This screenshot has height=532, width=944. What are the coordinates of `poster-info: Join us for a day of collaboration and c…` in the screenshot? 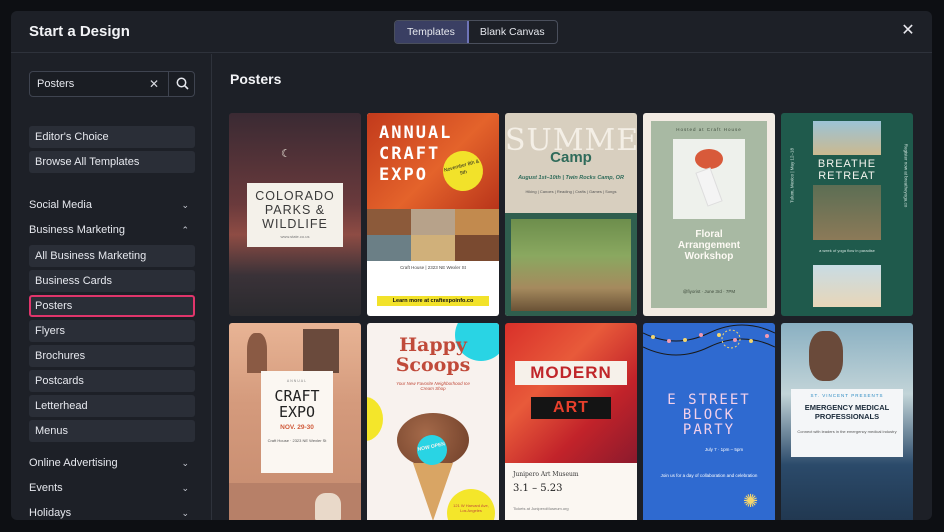 It's located at (709, 475).